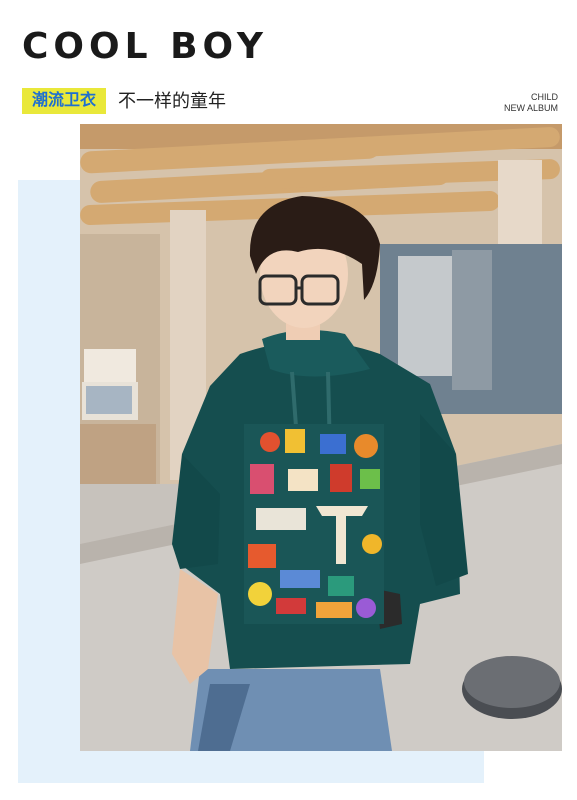  Describe the element at coordinates (172, 101) in the screenshot. I see `slogan-text: 不一样的童年` at that location.